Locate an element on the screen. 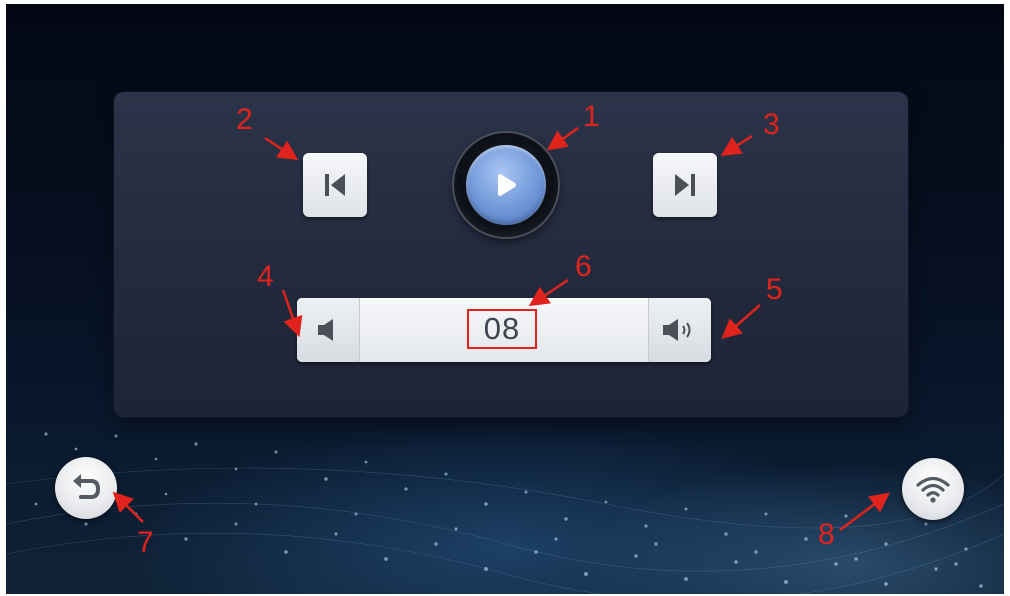 The image size is (1010, 596). volume-control: 08 is located at coordinates (504, 330).